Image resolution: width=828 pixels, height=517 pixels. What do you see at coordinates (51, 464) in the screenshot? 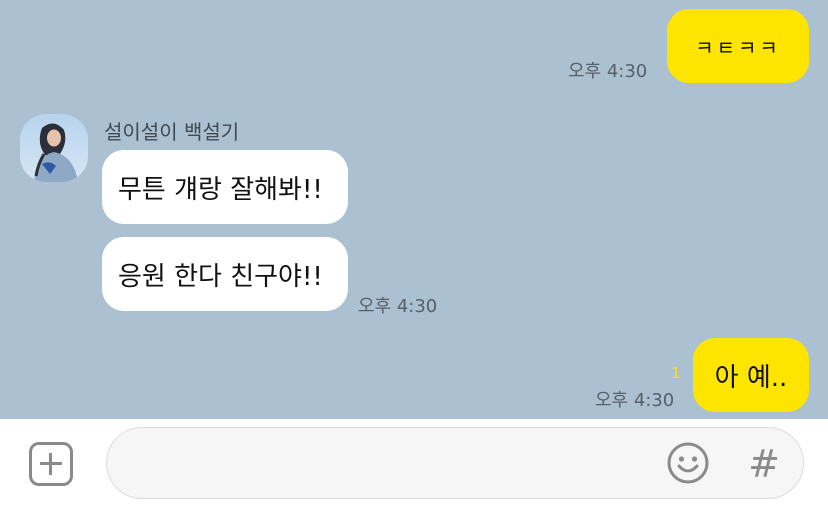
I see `plus-square-icon` at bounding box center [51, 464].